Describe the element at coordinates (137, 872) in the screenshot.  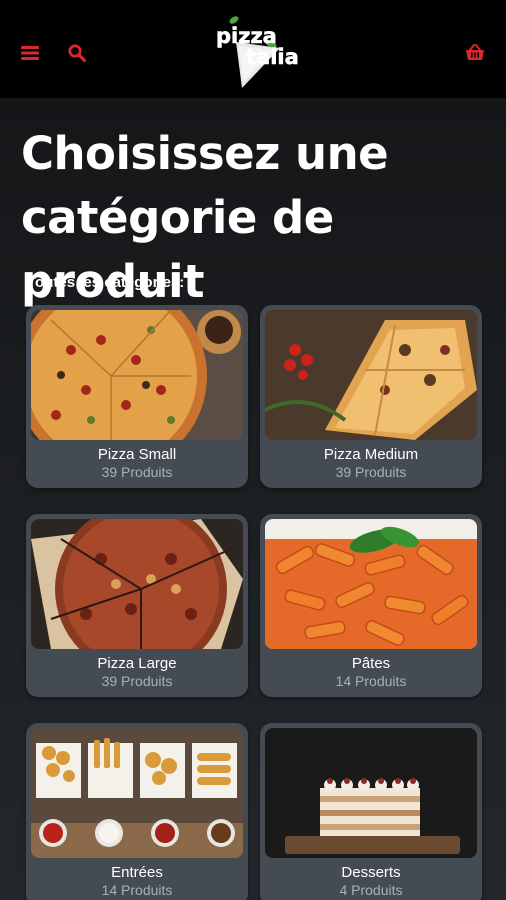
I see `category-name: Entrées` at that location.